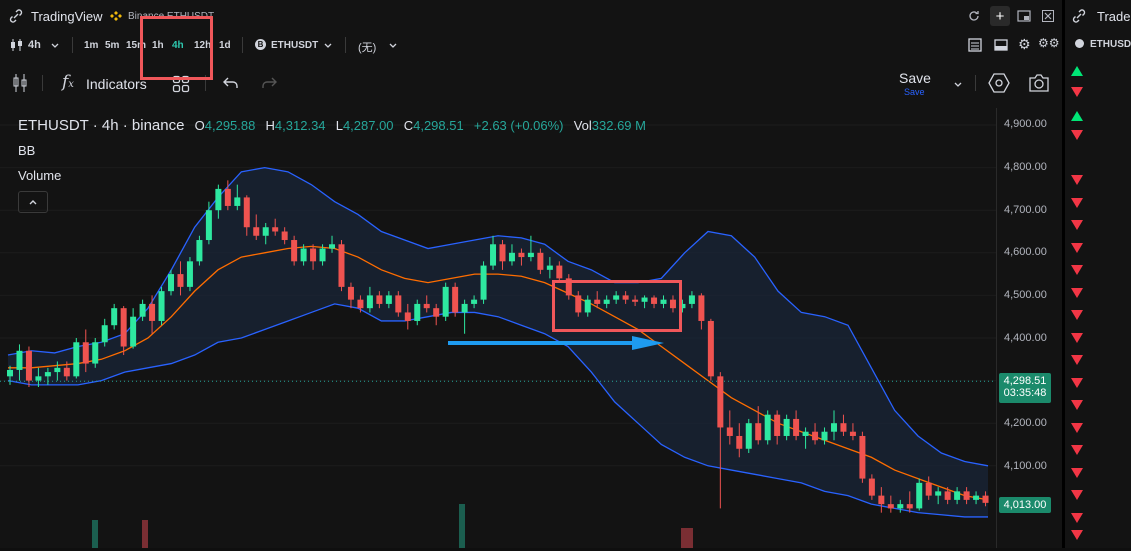 This screenshot has height=551, width=1131. Describe the element at coordinates (914, 92) in the screenshot. I see `save-status: Save` at that location.